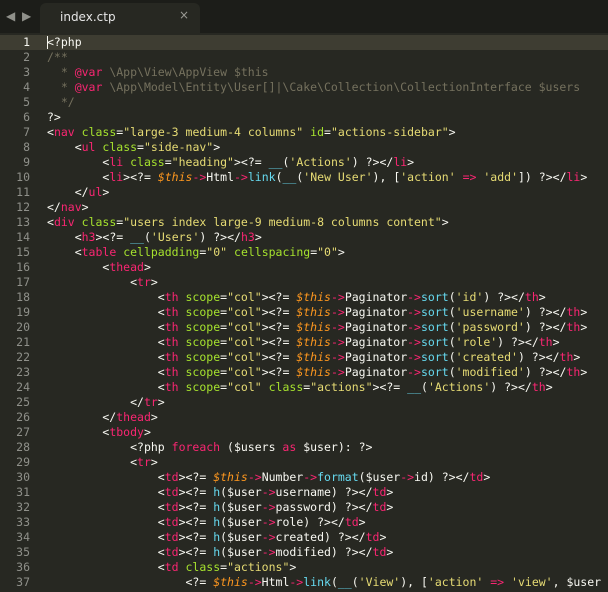  I want to click on code-line: 11 </ul>, so click(304, 192).